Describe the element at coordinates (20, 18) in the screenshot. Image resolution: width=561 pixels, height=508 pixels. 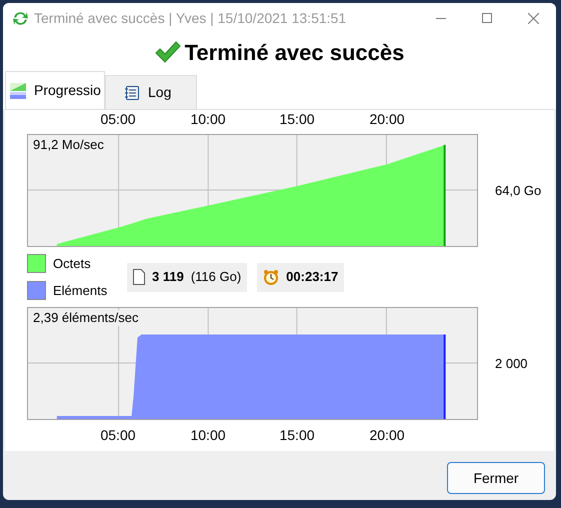
I see `refresh-icon` at that location.